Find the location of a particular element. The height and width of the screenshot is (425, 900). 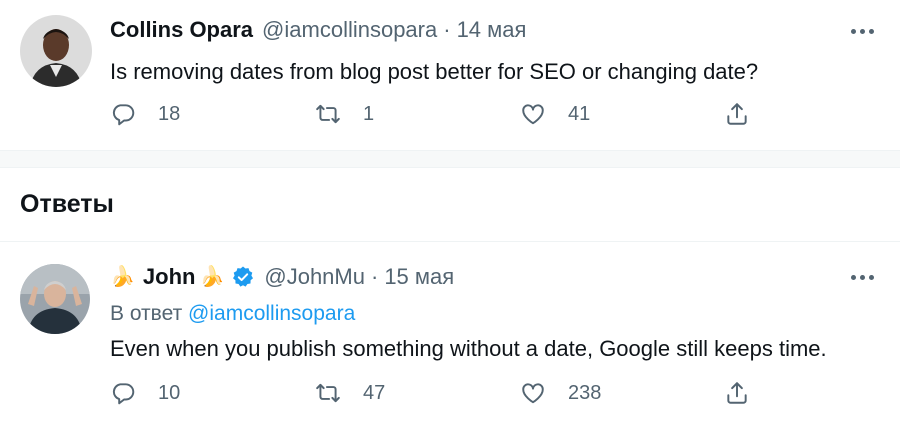

verified-badge-icon is located at coordinates (243, 276).